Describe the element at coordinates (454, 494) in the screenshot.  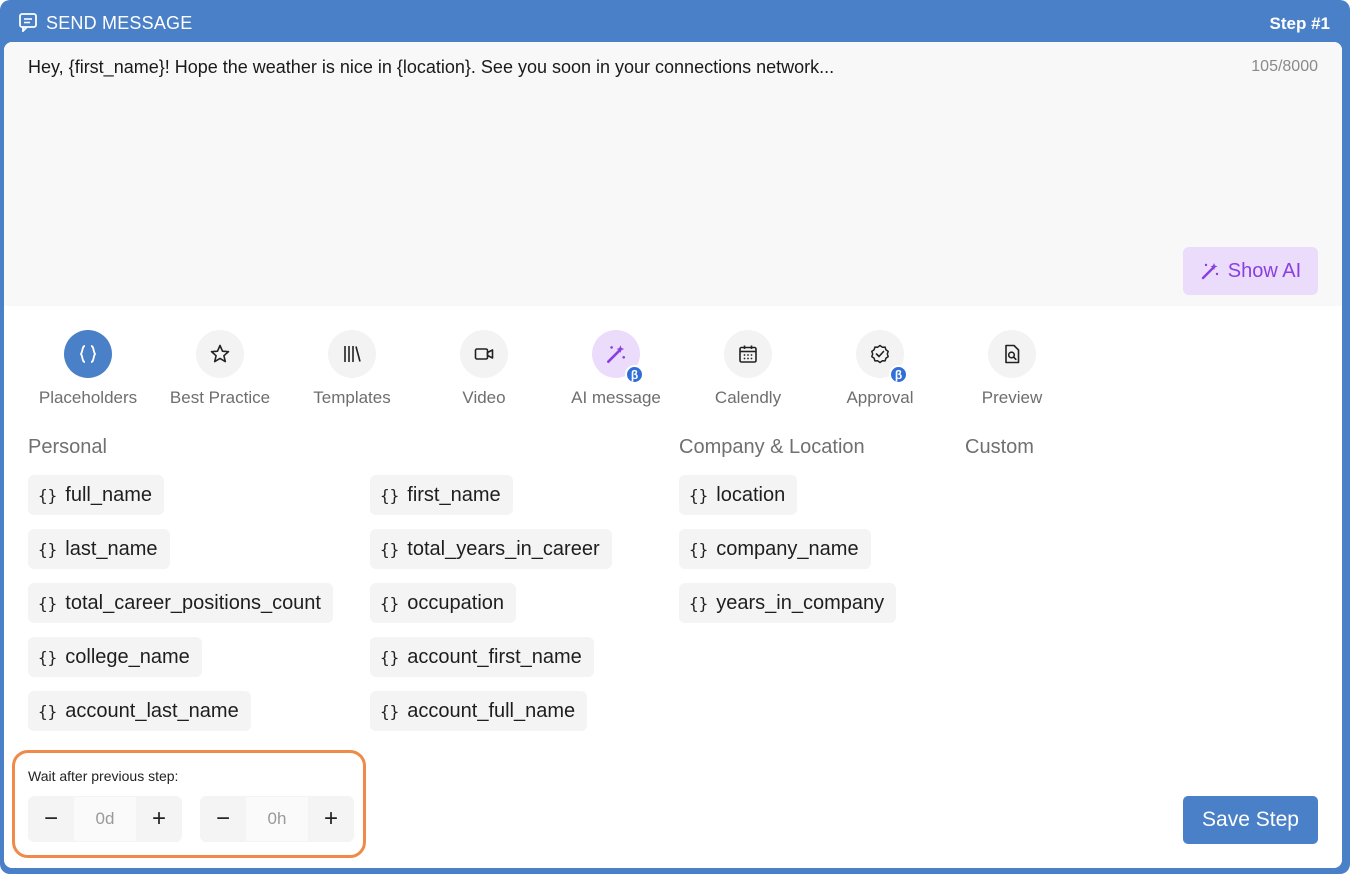
I see `chip-label: first_name` at that location.